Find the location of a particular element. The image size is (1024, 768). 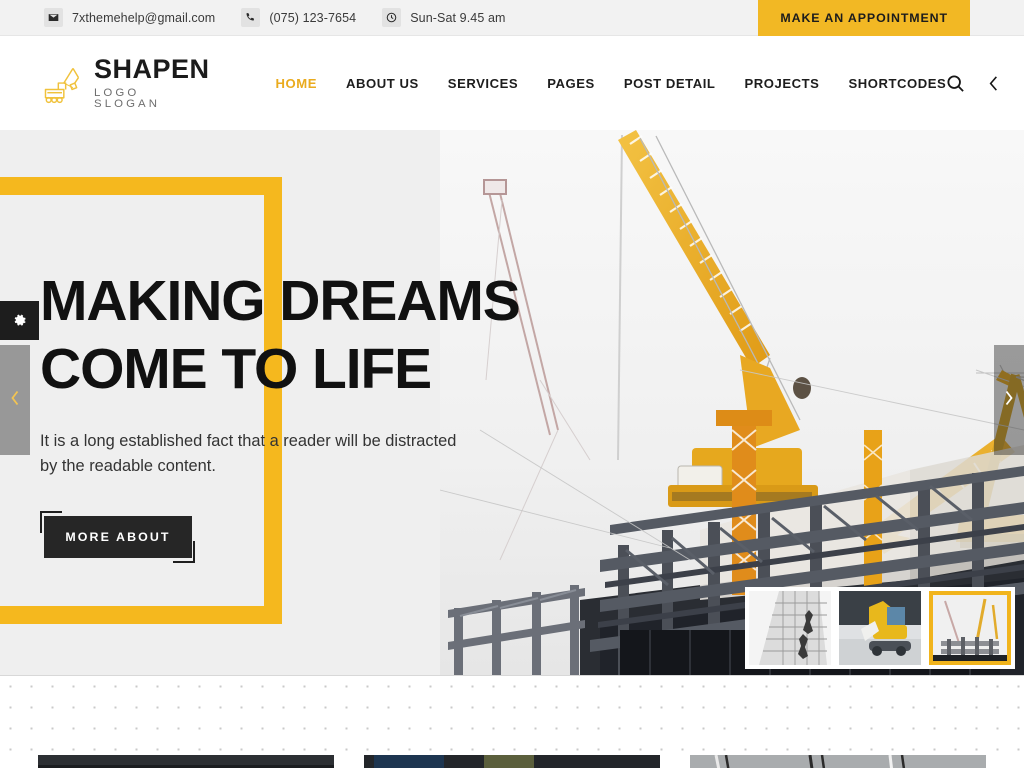

contact-hours-text: Sun-Sat 9.45 am is located at coordinates (458, 17).